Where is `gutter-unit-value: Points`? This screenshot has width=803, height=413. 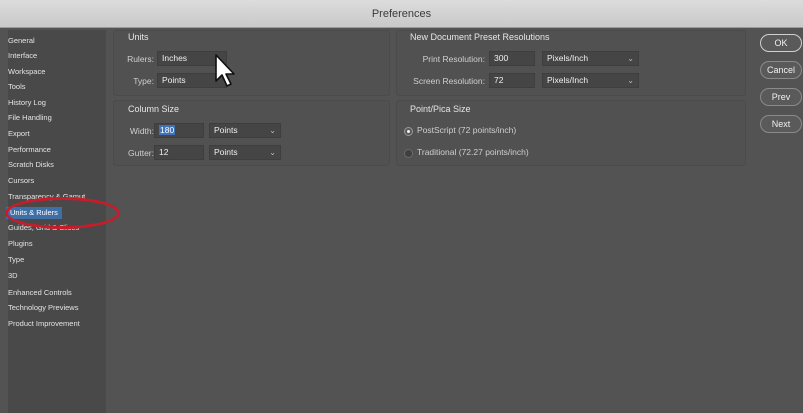 gutter-unit-value: Points is located at coordinates (226, 152).